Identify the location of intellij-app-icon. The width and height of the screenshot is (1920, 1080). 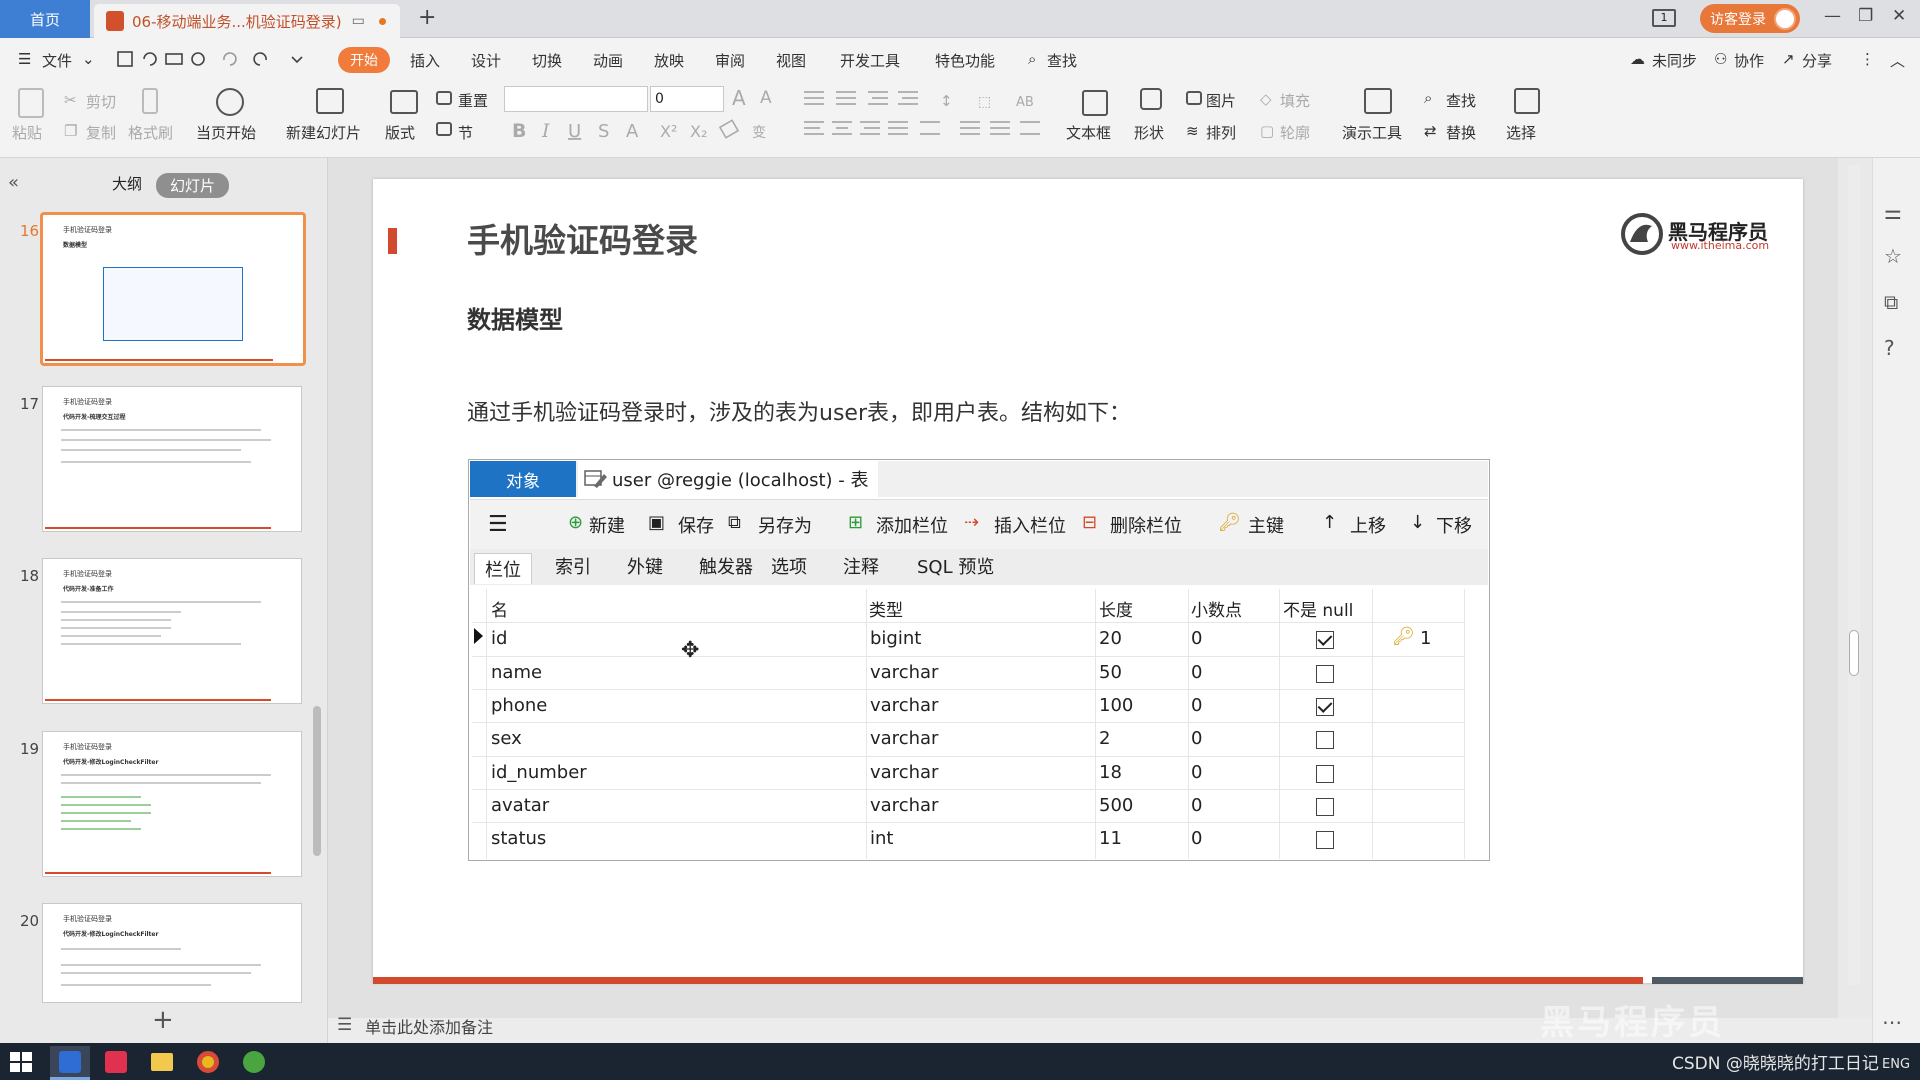
(116, 1063).